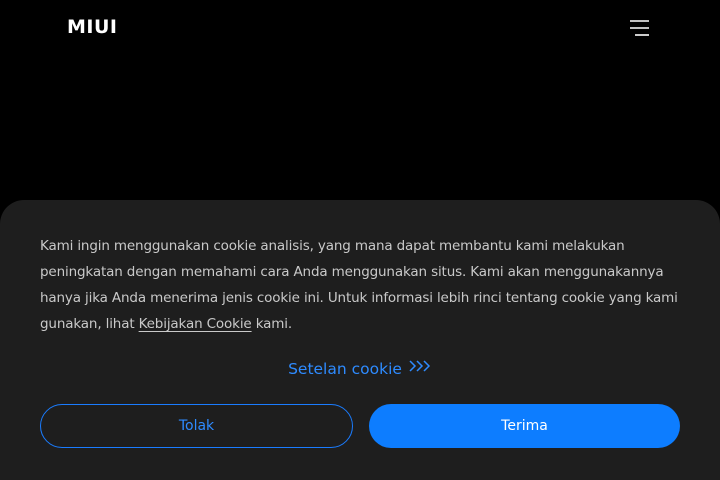 This screenshot has height=480, width=720. Describe the element at coordinates (195, 324) in the screenshot. I see `cookie-policy-link: Kebijakan Cookie` at that location.